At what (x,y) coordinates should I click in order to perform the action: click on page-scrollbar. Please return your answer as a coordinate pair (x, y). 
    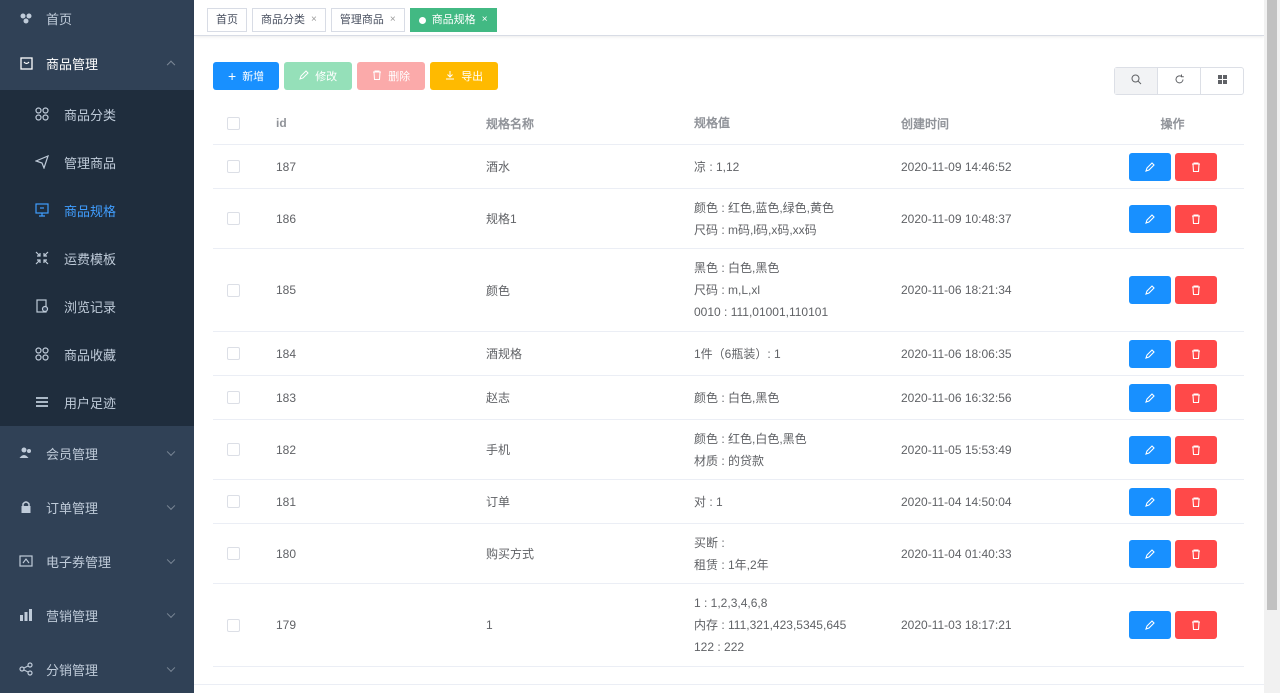
    Looking at the image, I should click on (1272, 346).